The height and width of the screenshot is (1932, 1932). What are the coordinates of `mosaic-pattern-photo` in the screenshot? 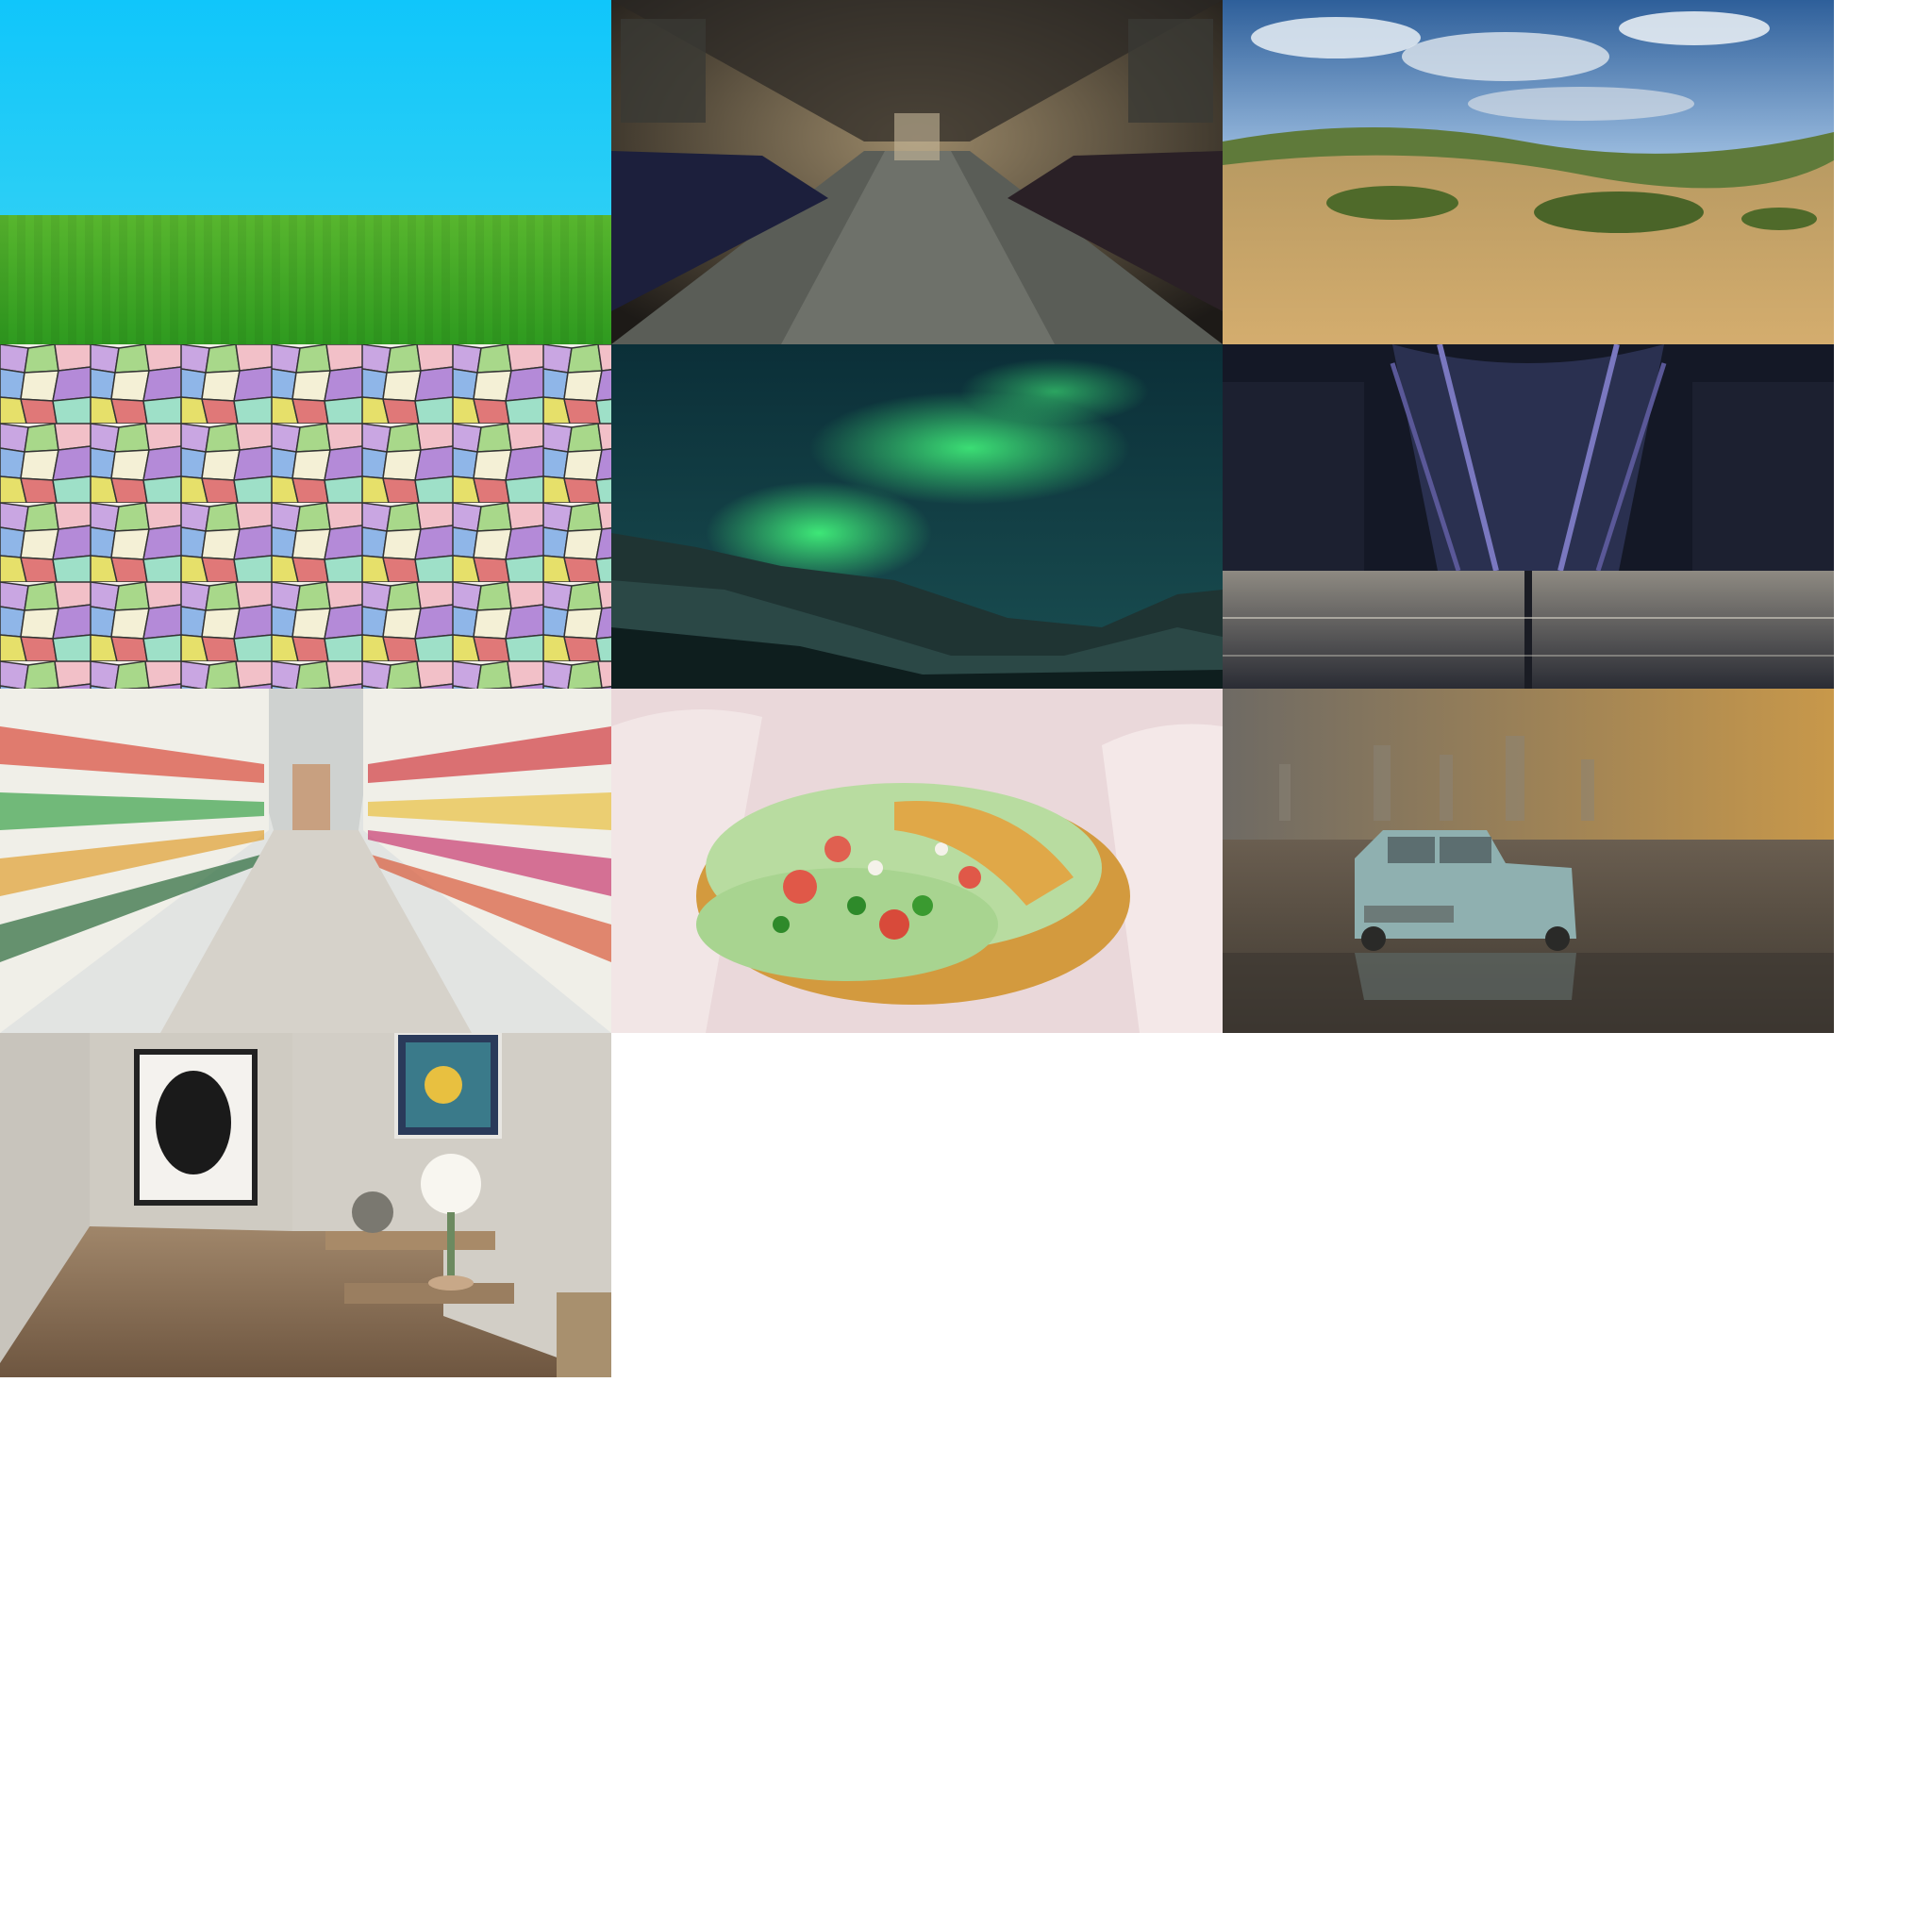 It's located at (306, 517).